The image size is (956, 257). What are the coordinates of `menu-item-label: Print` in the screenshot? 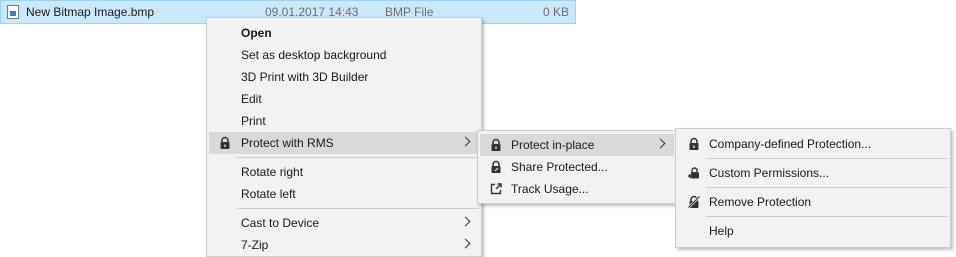 It's located at (253, 121).